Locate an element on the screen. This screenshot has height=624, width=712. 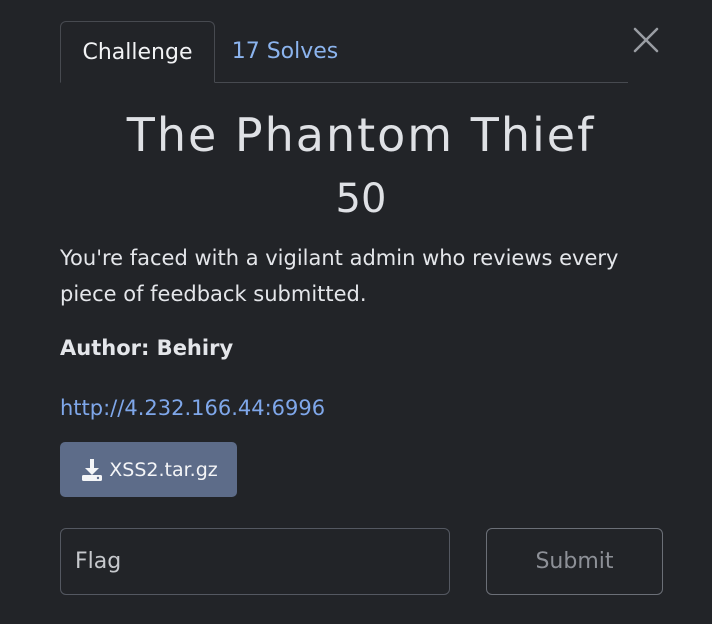
submit-button: Submit is located at coordinates (574, 561).